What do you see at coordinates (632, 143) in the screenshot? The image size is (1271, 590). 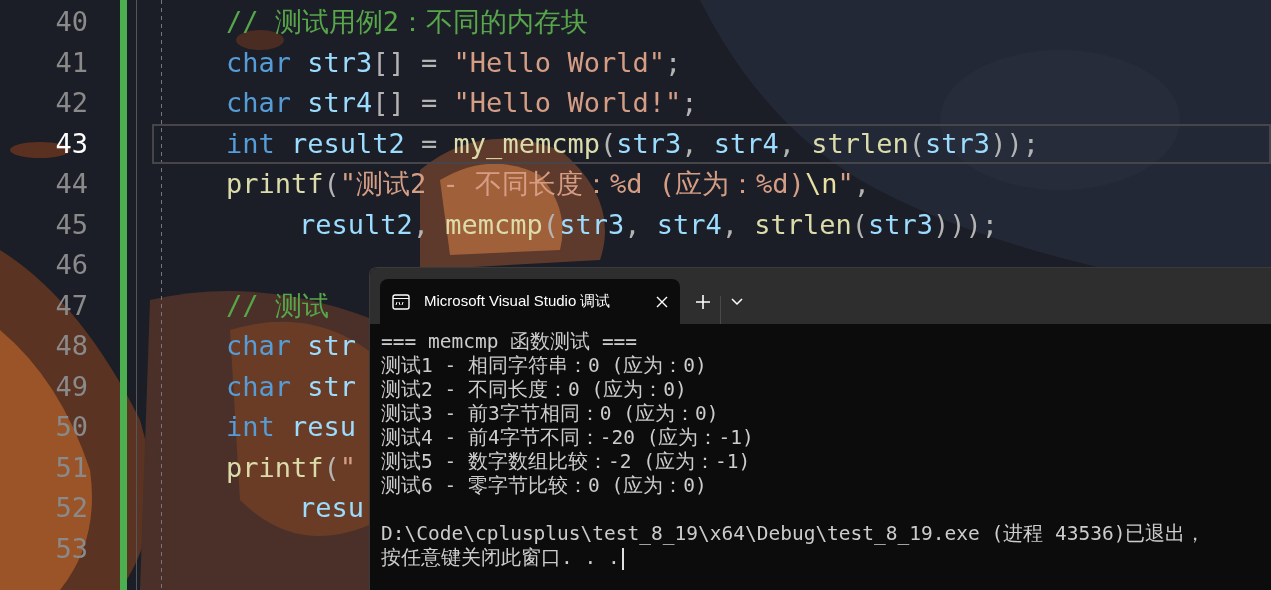 I see `code-line: int result2 = my_memcmp(str3, str4, strlen(str3));` at bounding box center [632, 143].